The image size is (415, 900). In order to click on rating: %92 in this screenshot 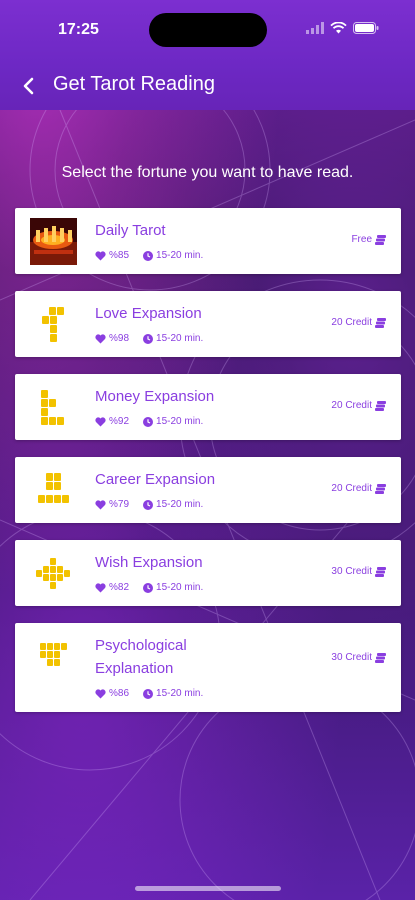, I will do `click(112, 421)`.